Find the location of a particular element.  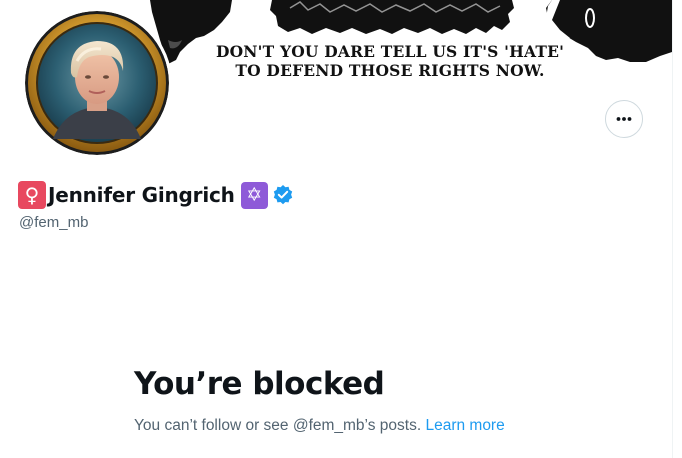

display-name: Jennifer Gingrich is located at coordinates (141, 195).